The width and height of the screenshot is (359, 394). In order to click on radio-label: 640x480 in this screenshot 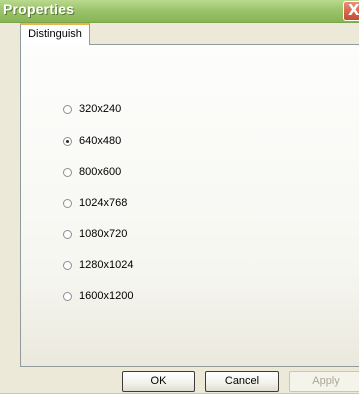, I will do `click(100, 141)`.